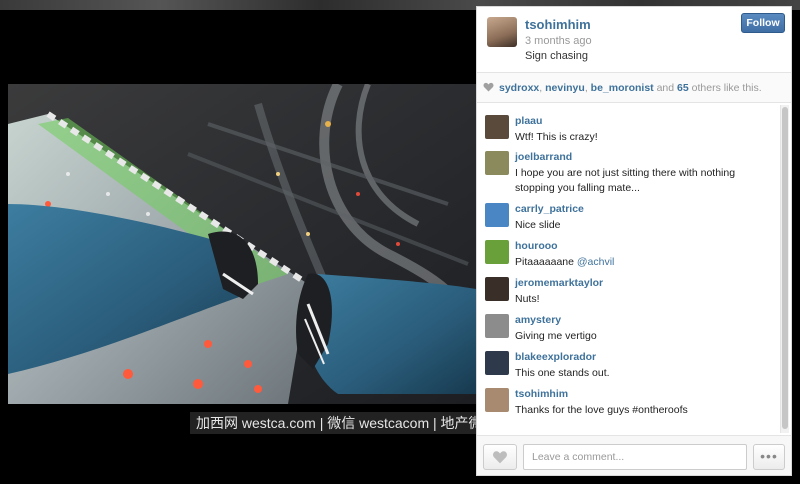  Describe the element at coordinates (725, 88) in the screenshot. I see `likes-suffix: others like this.` at that location.